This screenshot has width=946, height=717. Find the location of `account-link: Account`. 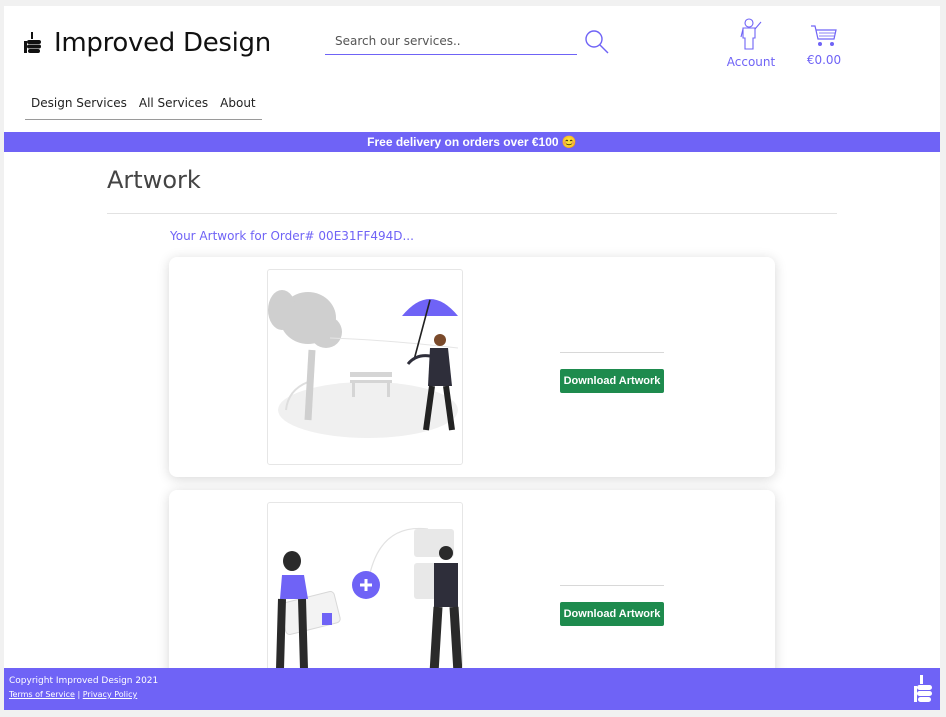

account-link: Account is located at coordinates (751, 43).